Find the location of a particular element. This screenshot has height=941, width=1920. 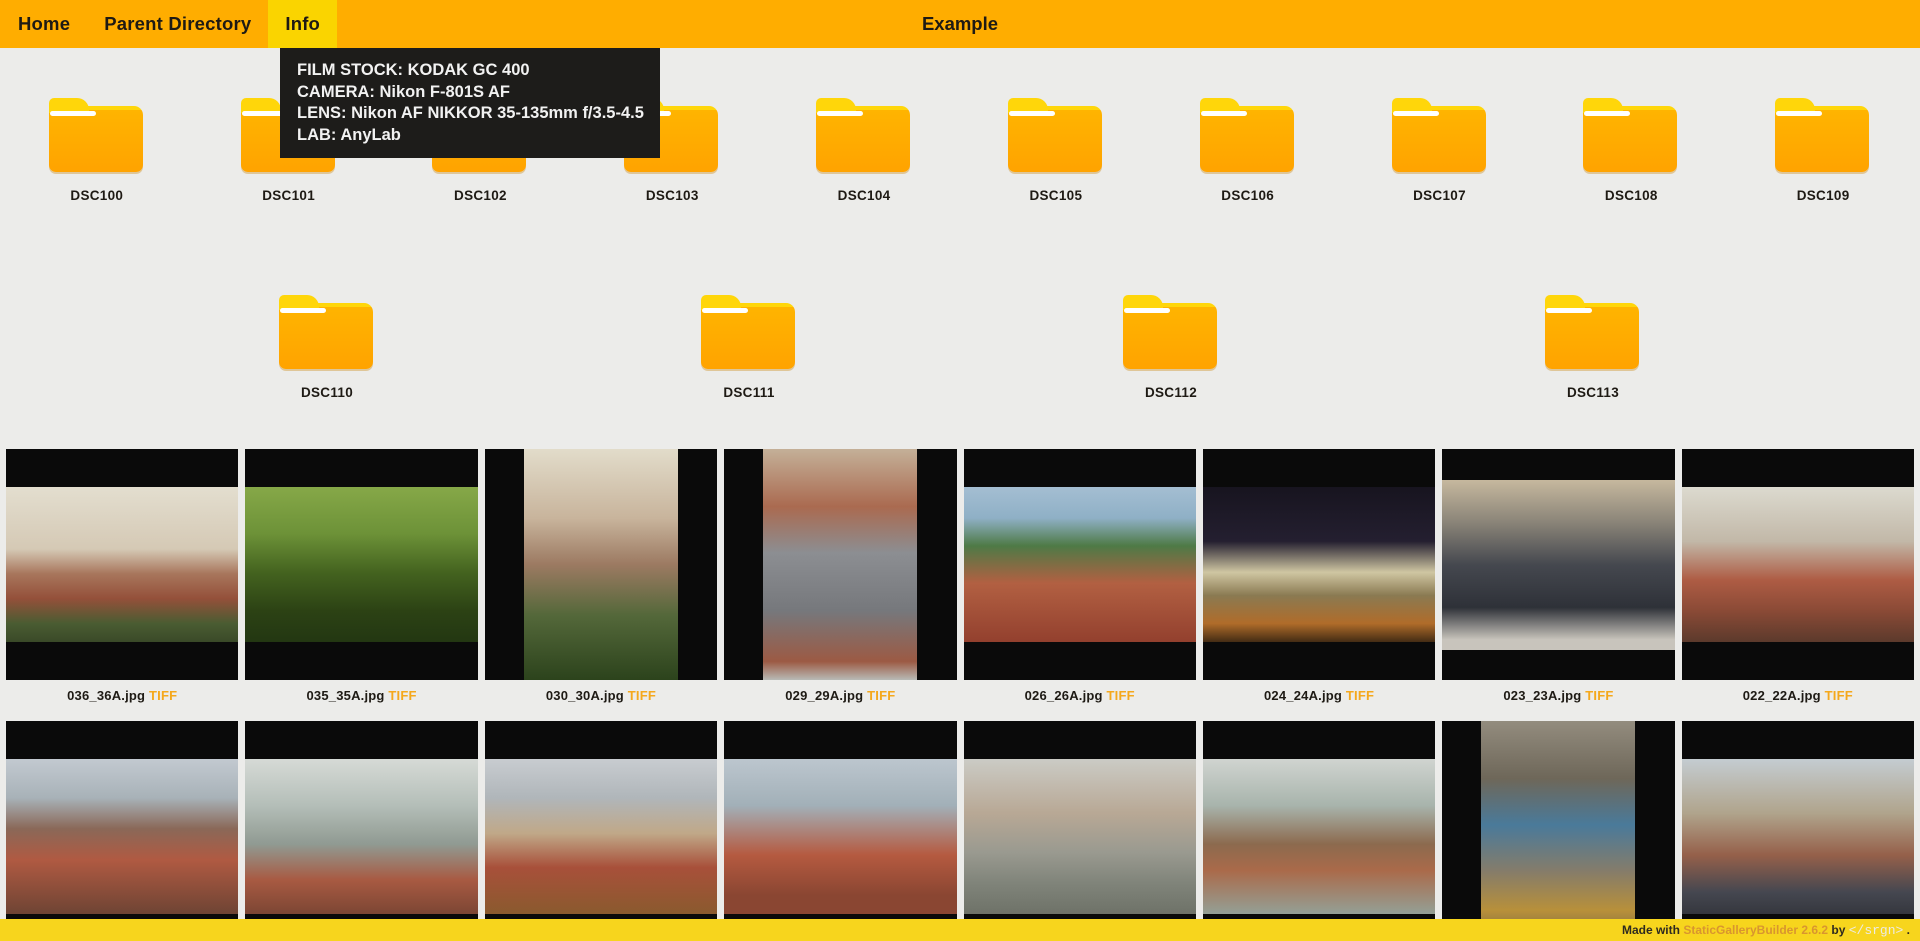

folder-label: DSC105 is located at coordinates (1056, 195).